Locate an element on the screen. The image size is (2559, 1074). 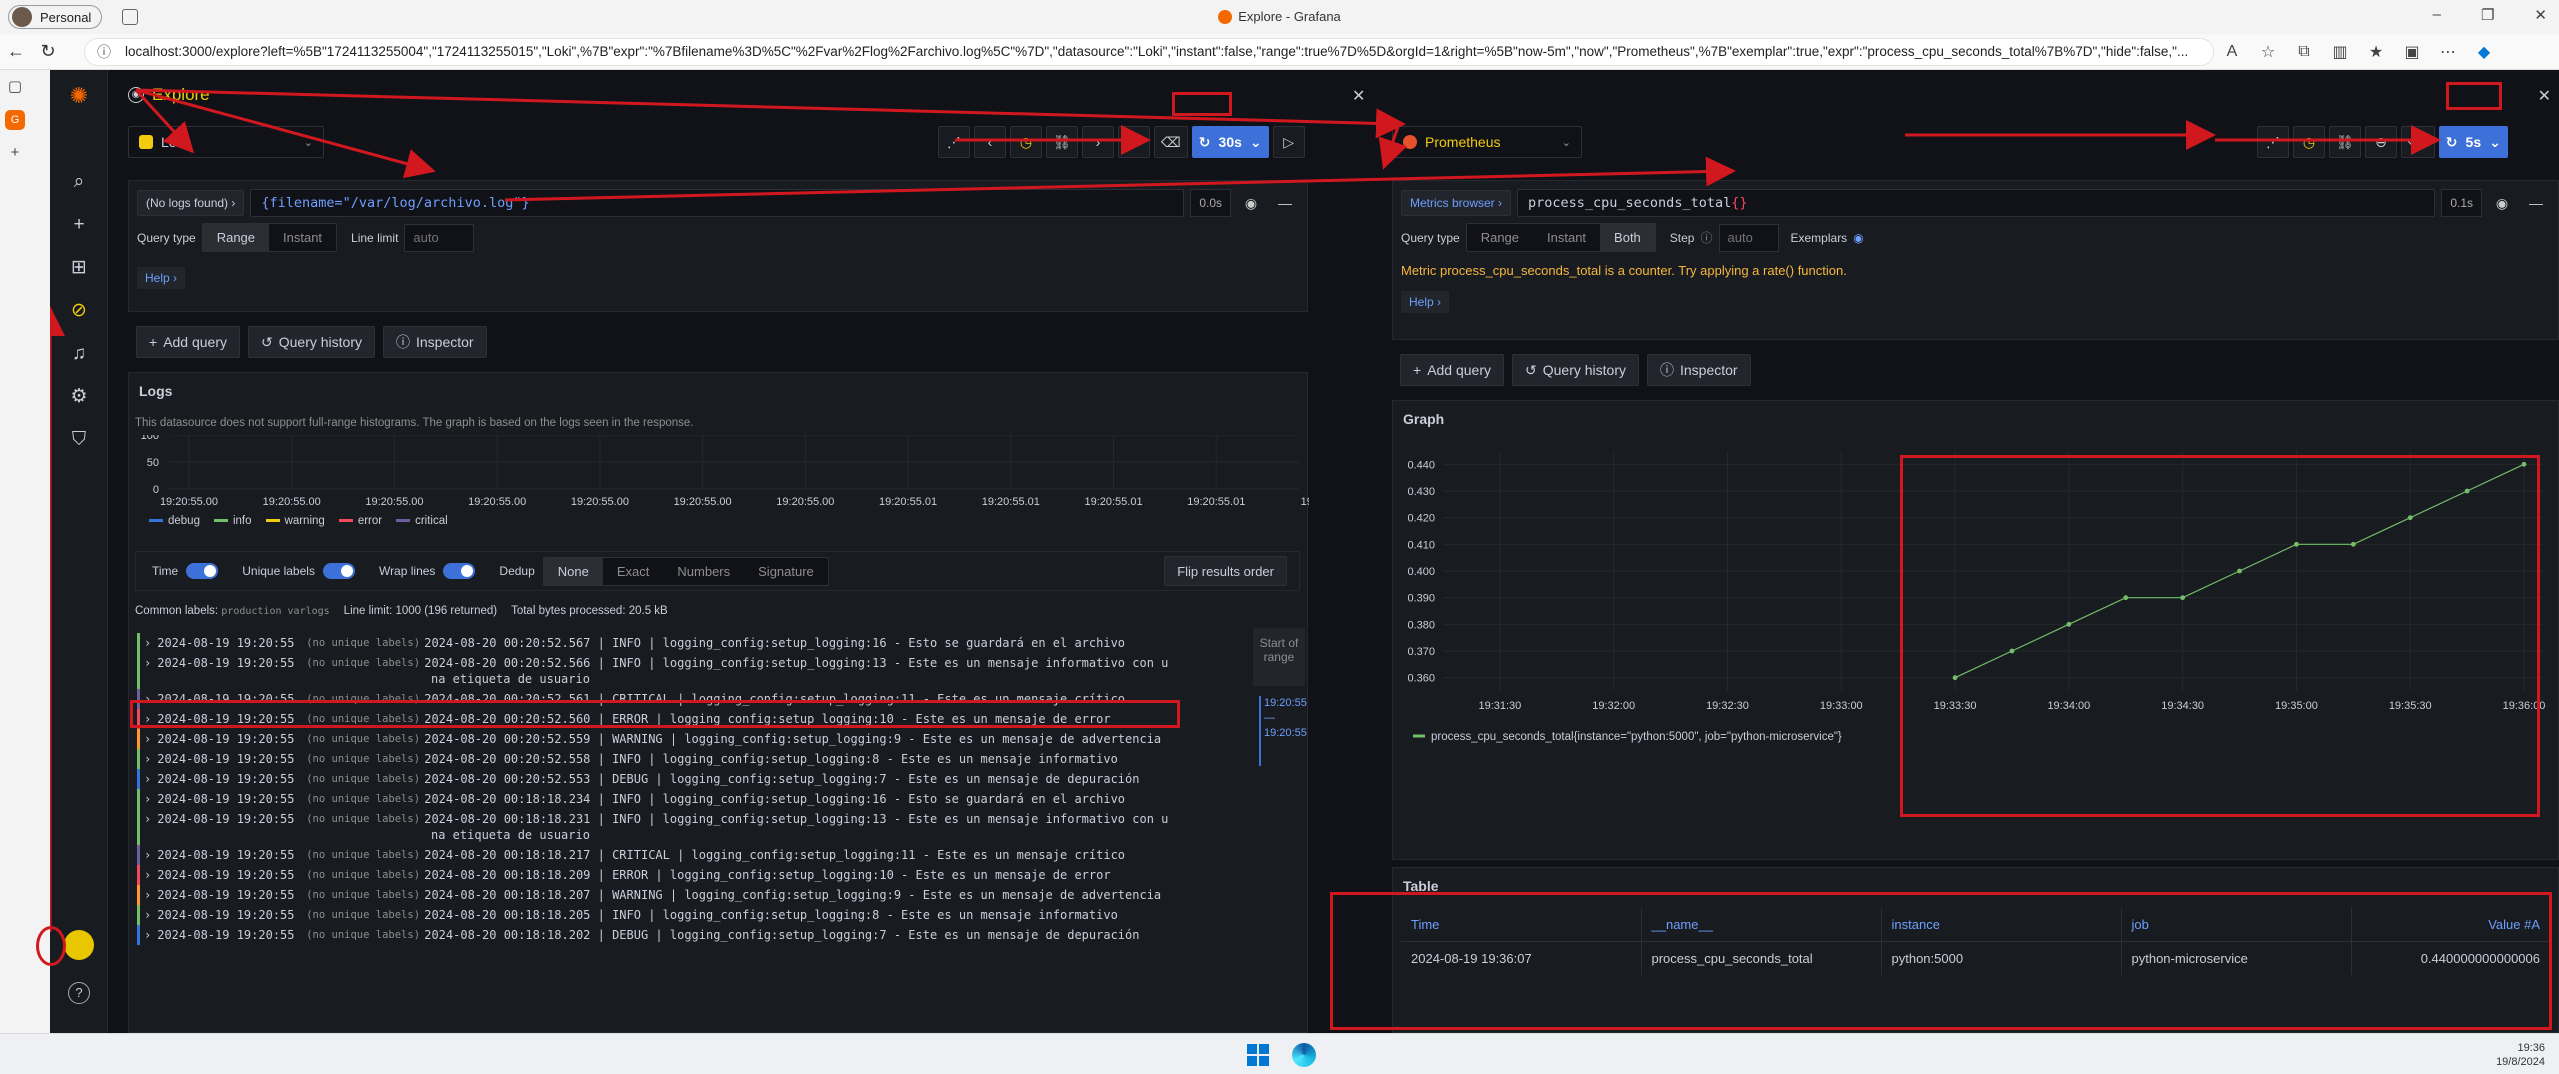
extensions-icon: ⧉ is located at coordinates (2304, 52).